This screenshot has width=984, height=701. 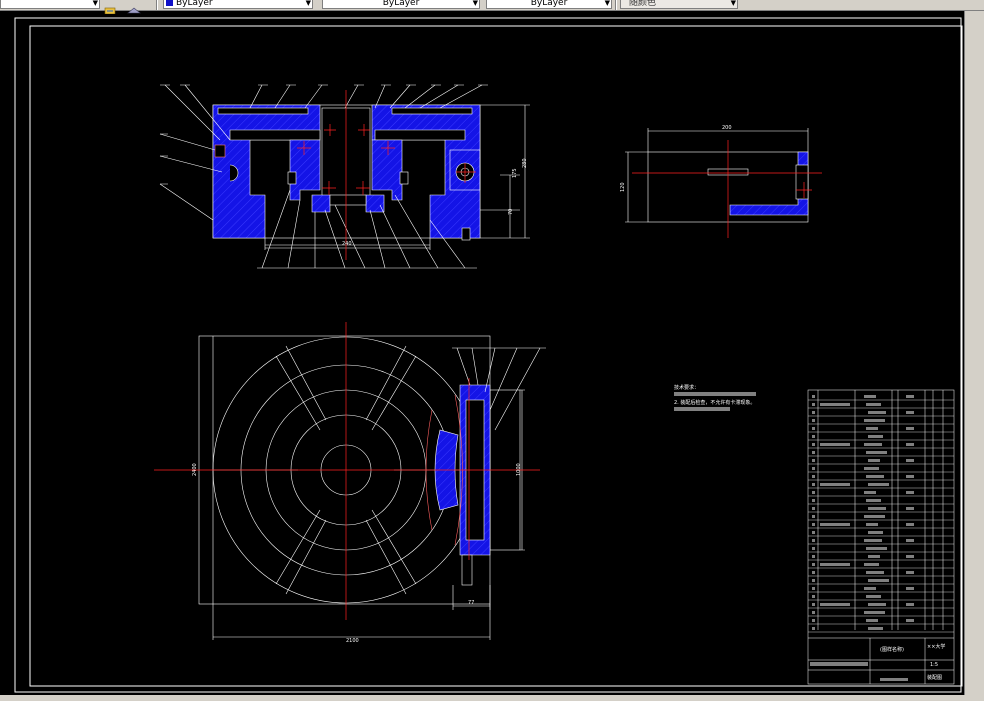 I want to click on sheet-name: 装配图, so click(x=934, y=677).